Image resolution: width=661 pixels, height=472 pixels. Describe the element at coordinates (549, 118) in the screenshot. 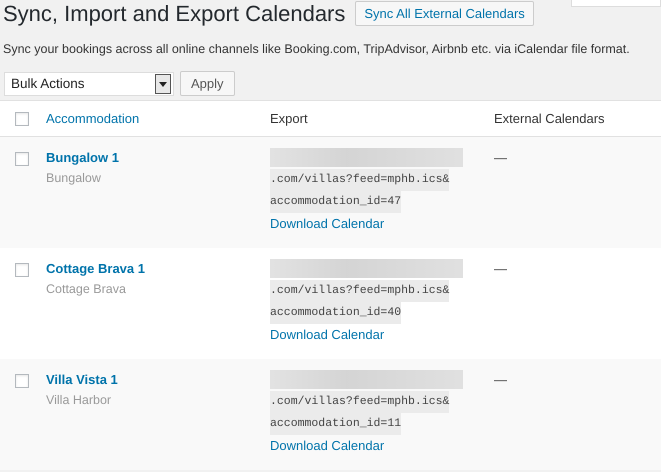

I see `column-header: External Calendars` at that location.